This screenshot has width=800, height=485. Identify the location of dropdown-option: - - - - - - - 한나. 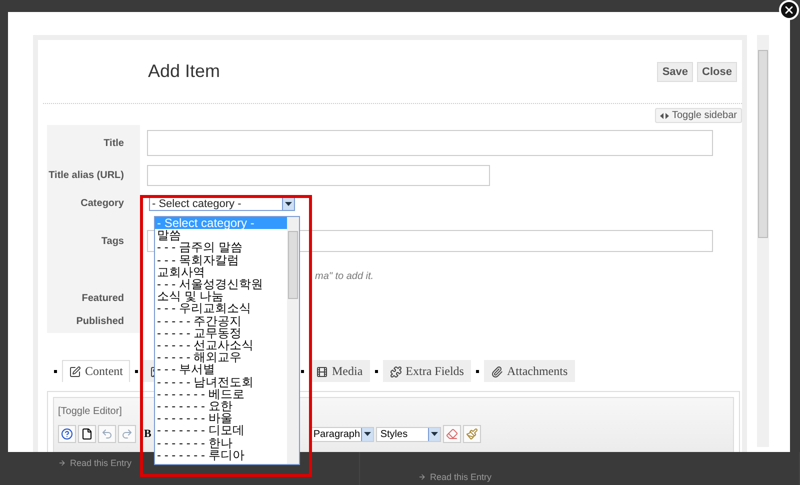
(221, 442).